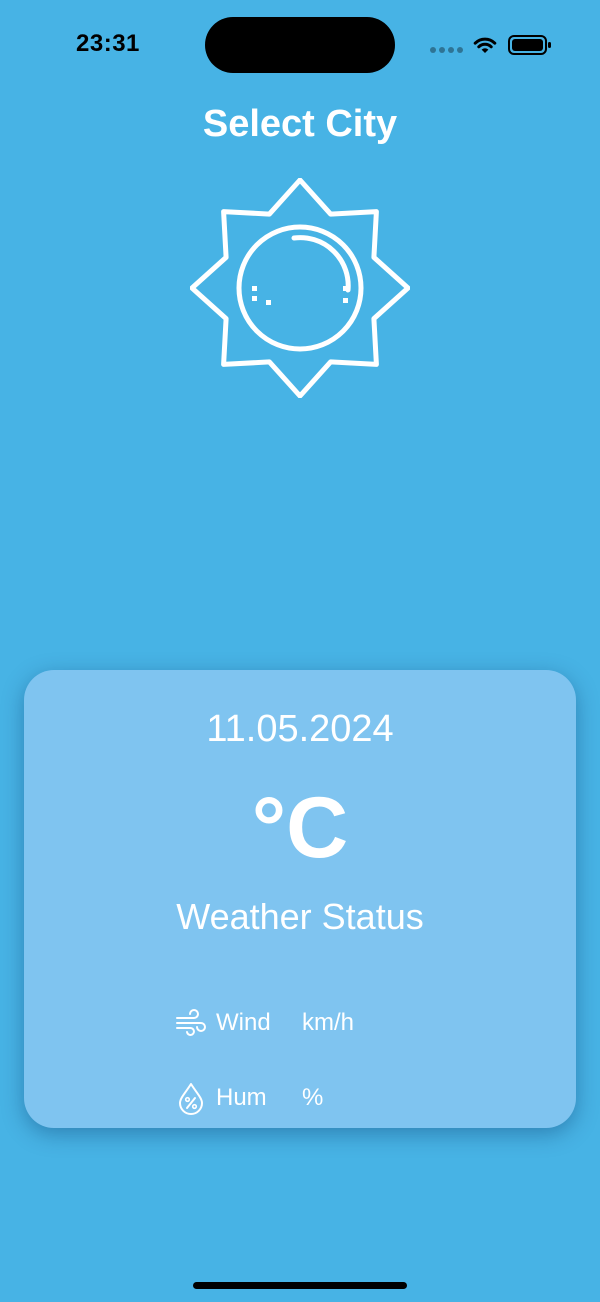  I want to click on weather-status: Weather Status, so click(300, 916).